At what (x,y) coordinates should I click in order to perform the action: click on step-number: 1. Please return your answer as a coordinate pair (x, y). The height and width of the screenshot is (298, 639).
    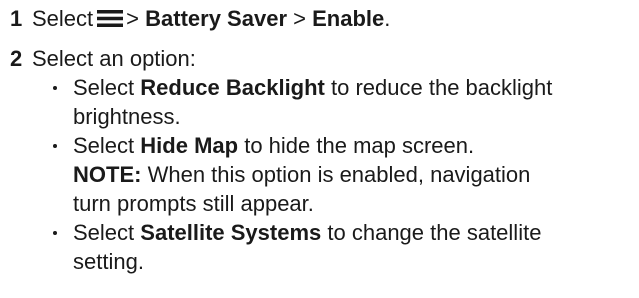
    Looking at the image, I should click on (16, 18).